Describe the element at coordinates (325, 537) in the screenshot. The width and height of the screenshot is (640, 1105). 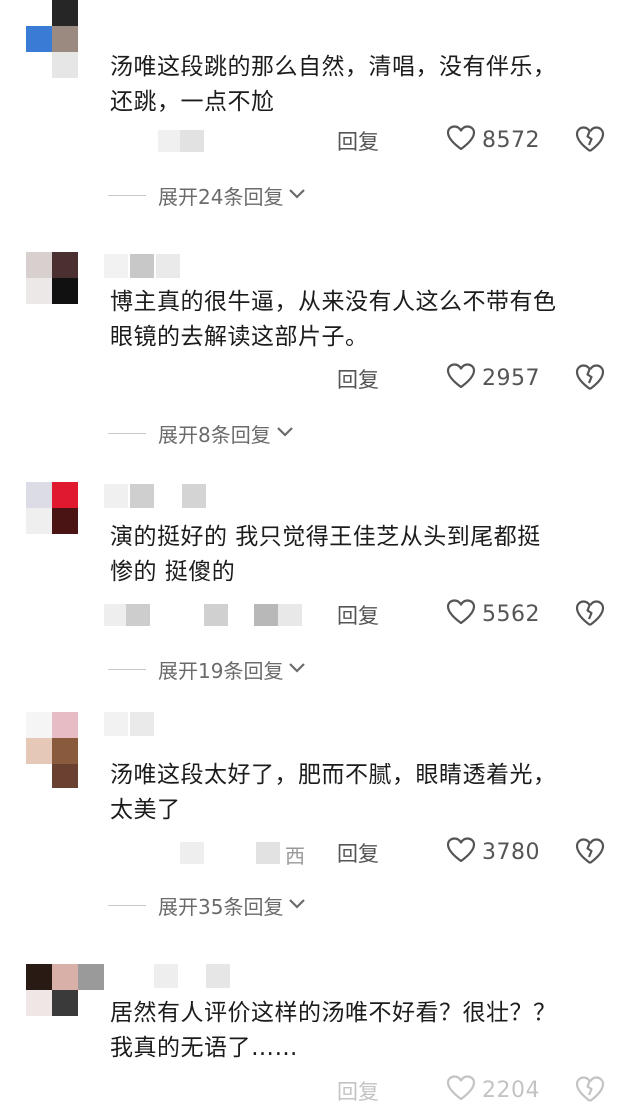
I see `comment-text-line: 演的挺好的 我只觉得王佳芝从头到尾都挺` at that location.